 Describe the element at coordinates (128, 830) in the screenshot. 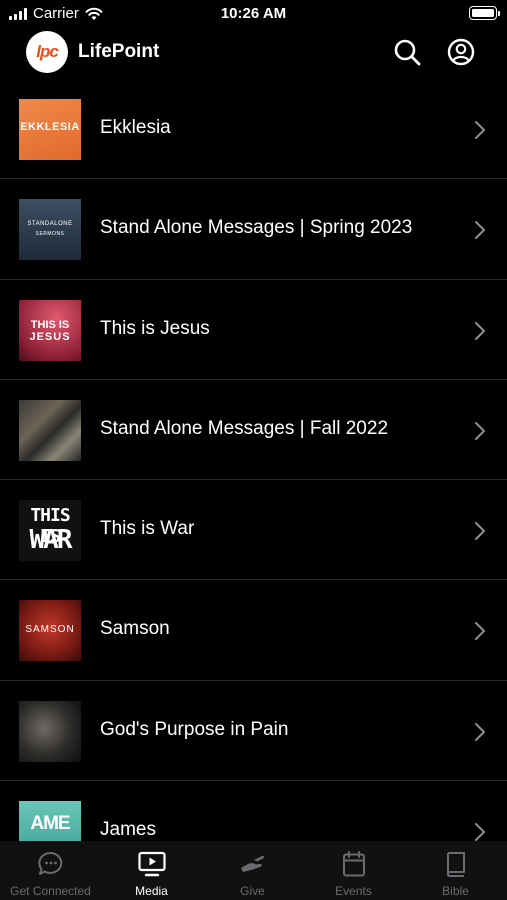

I see `series-title: James` at that location.